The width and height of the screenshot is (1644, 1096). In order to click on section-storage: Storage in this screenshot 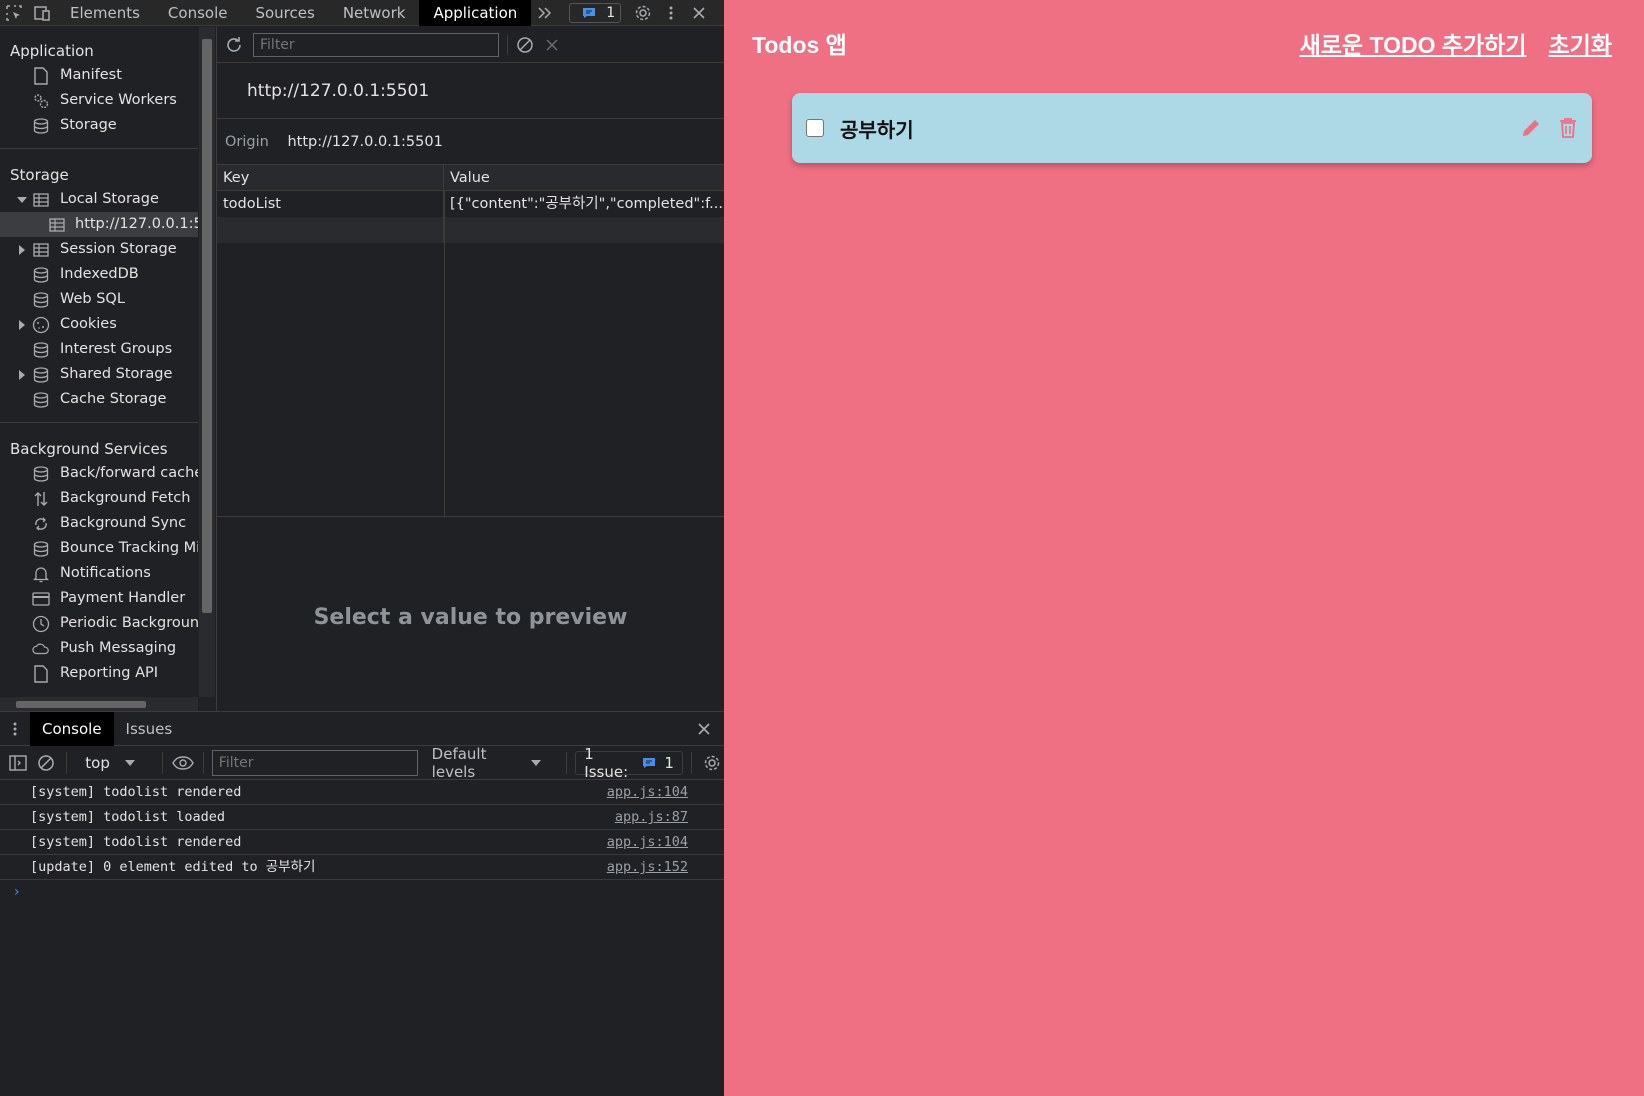, I will do `click(99, 175)`.